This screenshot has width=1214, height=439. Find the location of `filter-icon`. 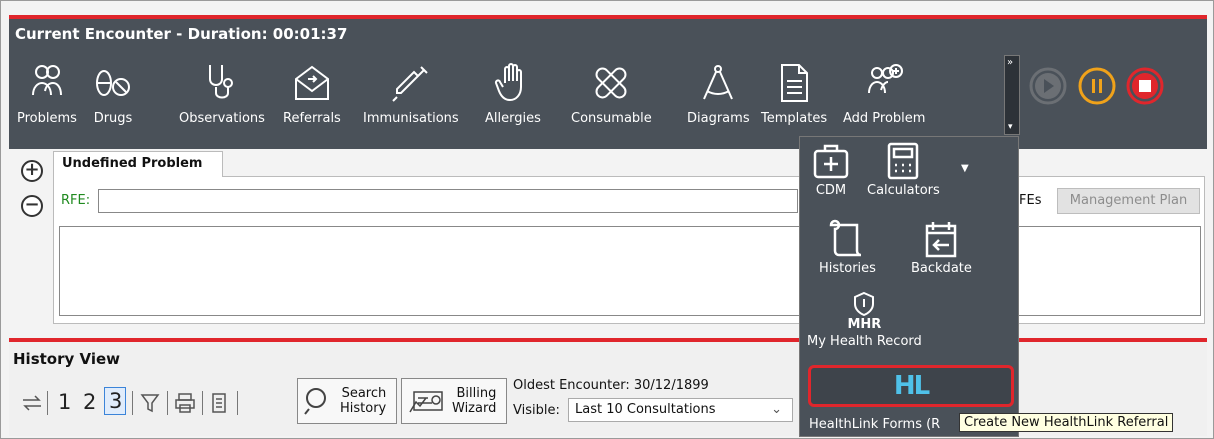

filter-icon is located at coordinates (150, 403).